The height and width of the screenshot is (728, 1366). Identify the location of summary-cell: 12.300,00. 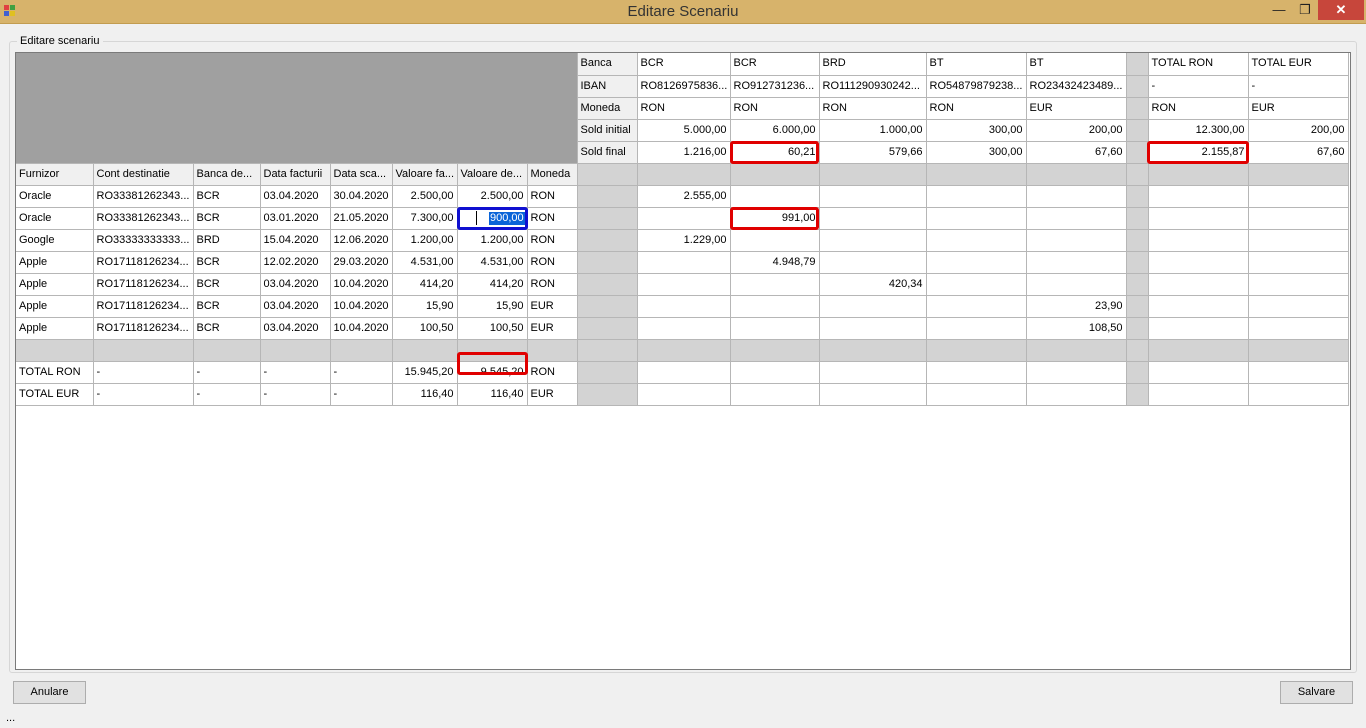
(1198, 130).